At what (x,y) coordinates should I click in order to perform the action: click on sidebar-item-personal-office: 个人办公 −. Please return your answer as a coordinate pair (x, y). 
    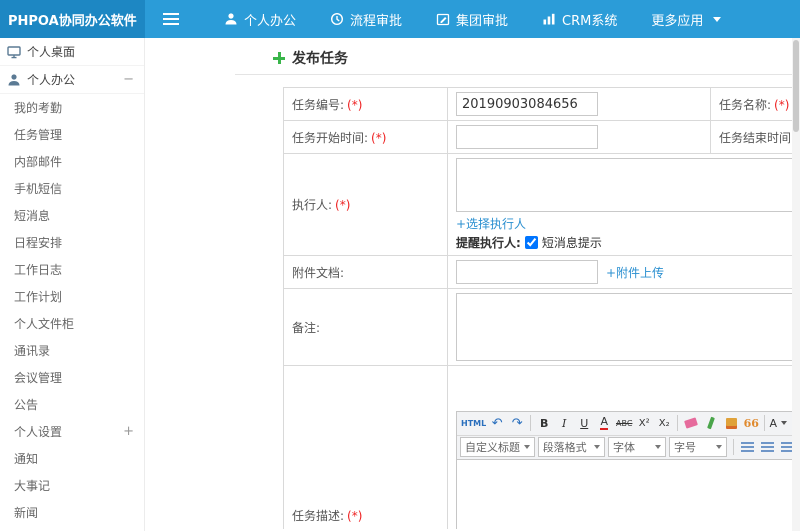
    Looking at the image, I should click on (72, 80).